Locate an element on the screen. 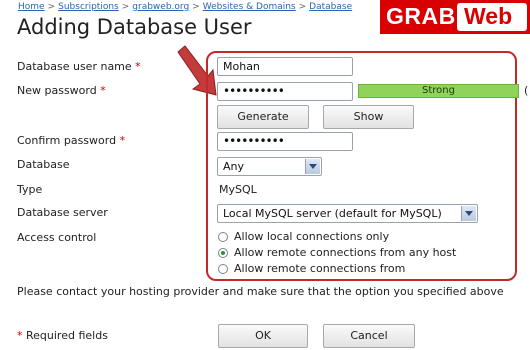 The height and width of the screenshot is (350, 530). breadcrumb-home-link: Home is located at coordinates (31, 7).